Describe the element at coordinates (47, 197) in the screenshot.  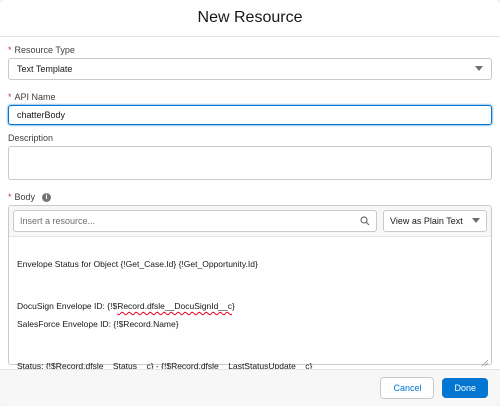
I see `info-icon: i` at that location.